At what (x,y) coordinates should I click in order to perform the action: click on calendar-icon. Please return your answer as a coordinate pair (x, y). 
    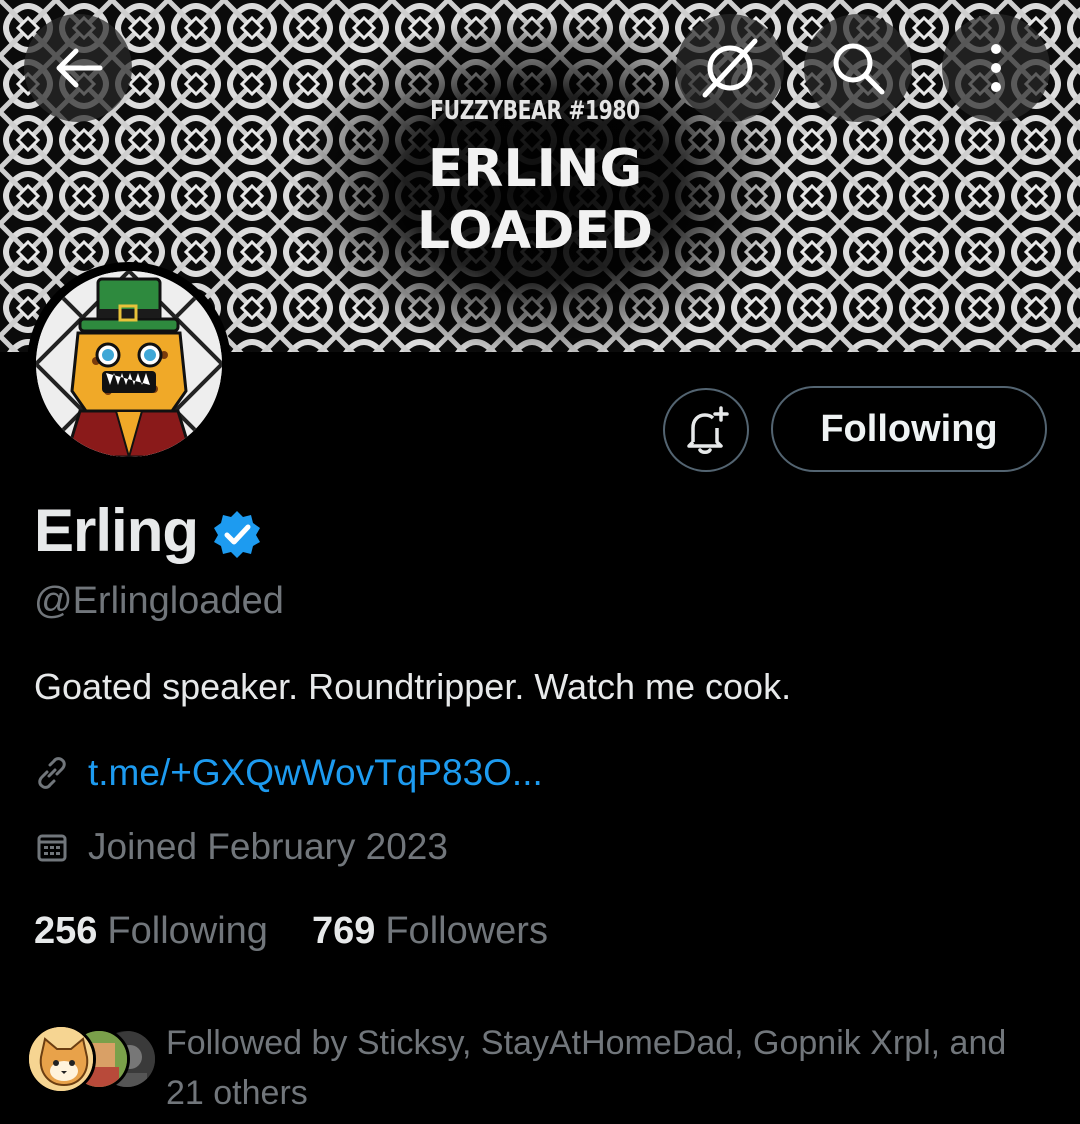
    Looking at the image, I should click on (52, 847).